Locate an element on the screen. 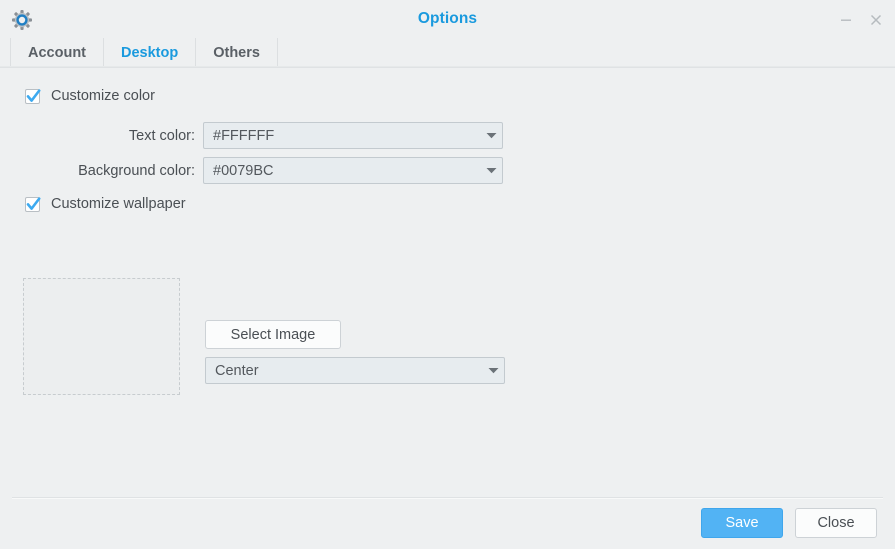  background-color-label: Background color: is located at coordinates (136, 170).